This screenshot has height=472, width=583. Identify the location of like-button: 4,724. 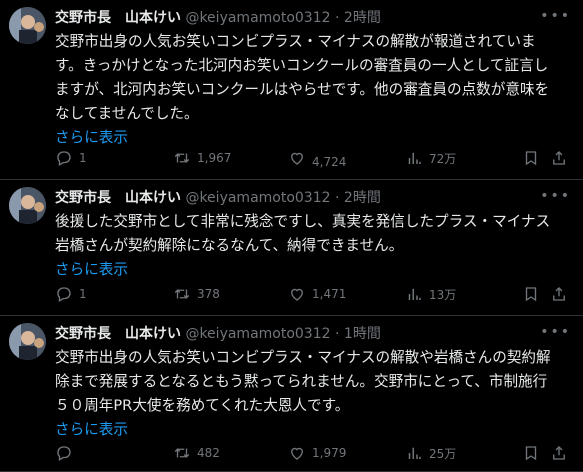
(317, 158).